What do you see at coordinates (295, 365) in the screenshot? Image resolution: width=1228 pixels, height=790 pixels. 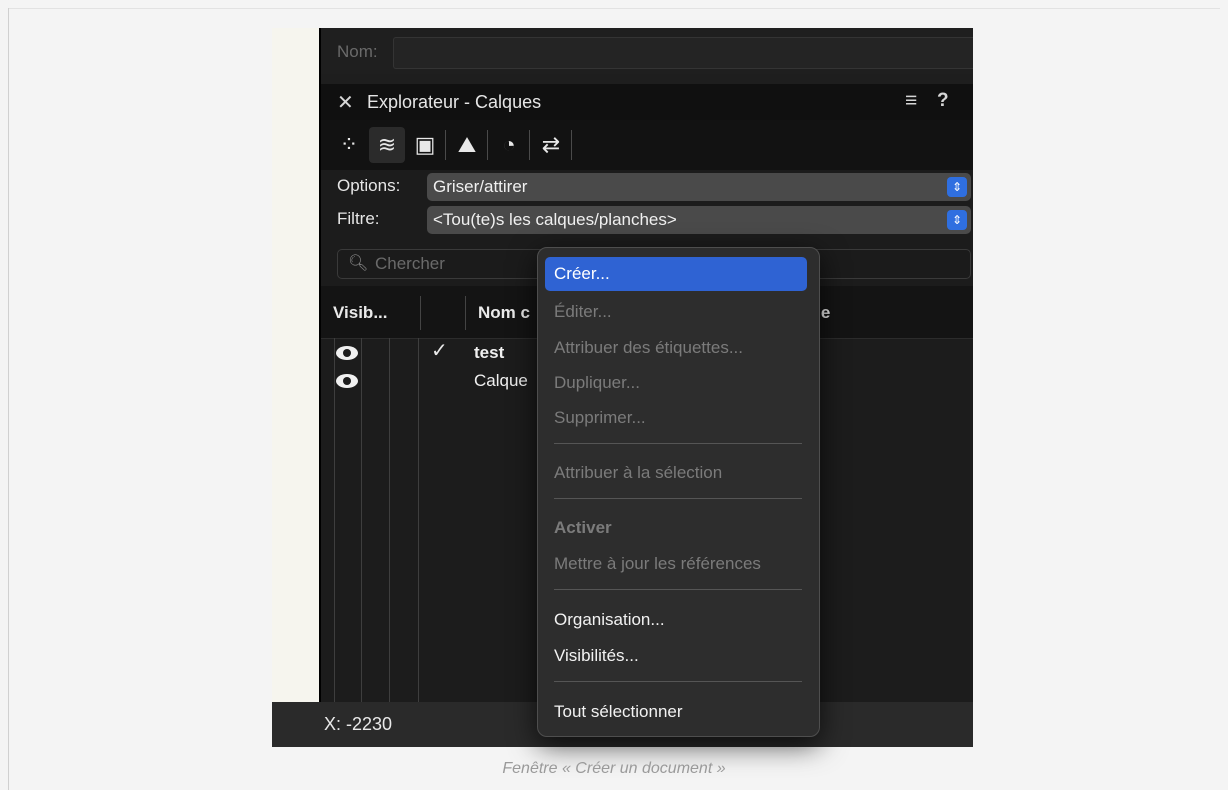 I see `drawing-area-edge` at bounding box center [295, 365].